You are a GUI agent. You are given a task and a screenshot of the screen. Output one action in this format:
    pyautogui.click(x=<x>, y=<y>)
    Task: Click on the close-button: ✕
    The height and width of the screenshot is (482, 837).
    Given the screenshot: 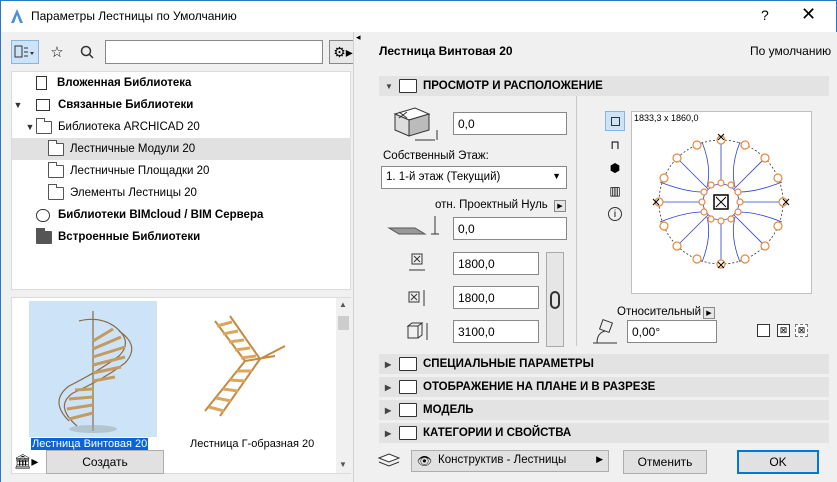 What is the action you would take?
    pyautogui.click(x=808, y=14)
    